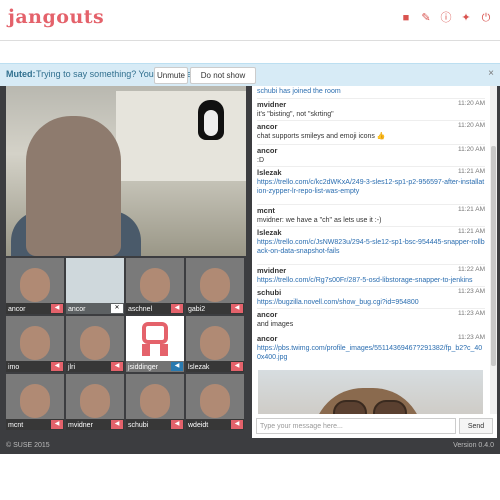 The width and height of the screenshot is (500, 500). What do you see at coordinates (269, 292) in the screenshot?
I see `message-author: schubi` at bounding box center [269, 292].